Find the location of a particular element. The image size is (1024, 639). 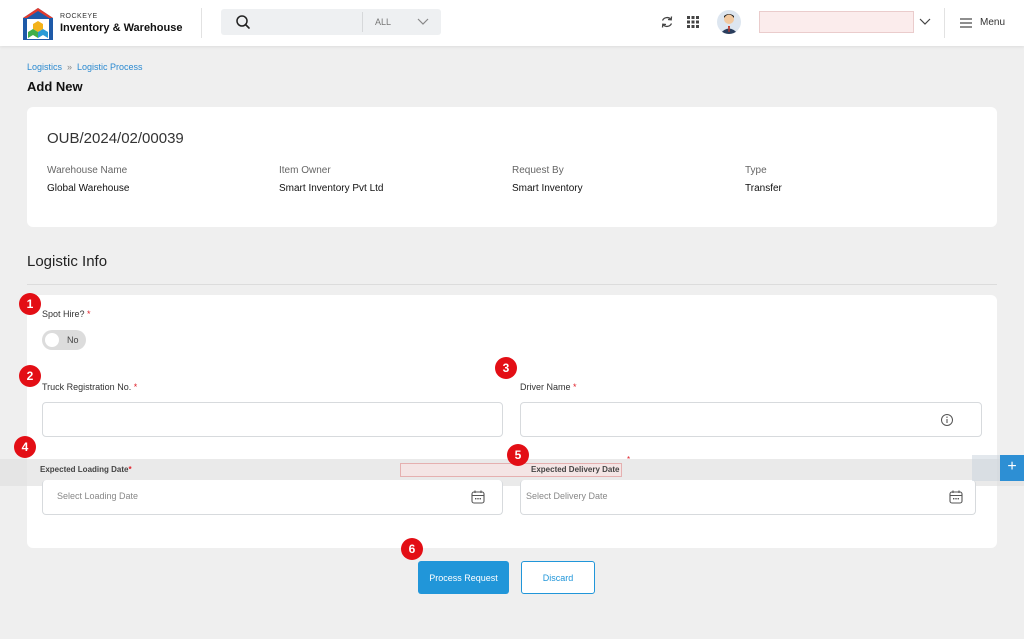

avatar is located at coordinates (729, 22).